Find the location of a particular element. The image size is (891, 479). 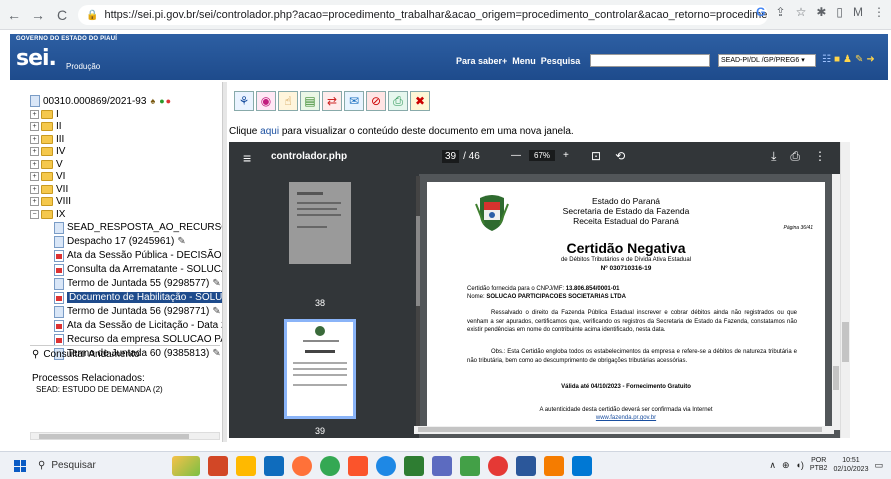

clock: 10:51 02/10/2023 is located at coordinates (850, 465).